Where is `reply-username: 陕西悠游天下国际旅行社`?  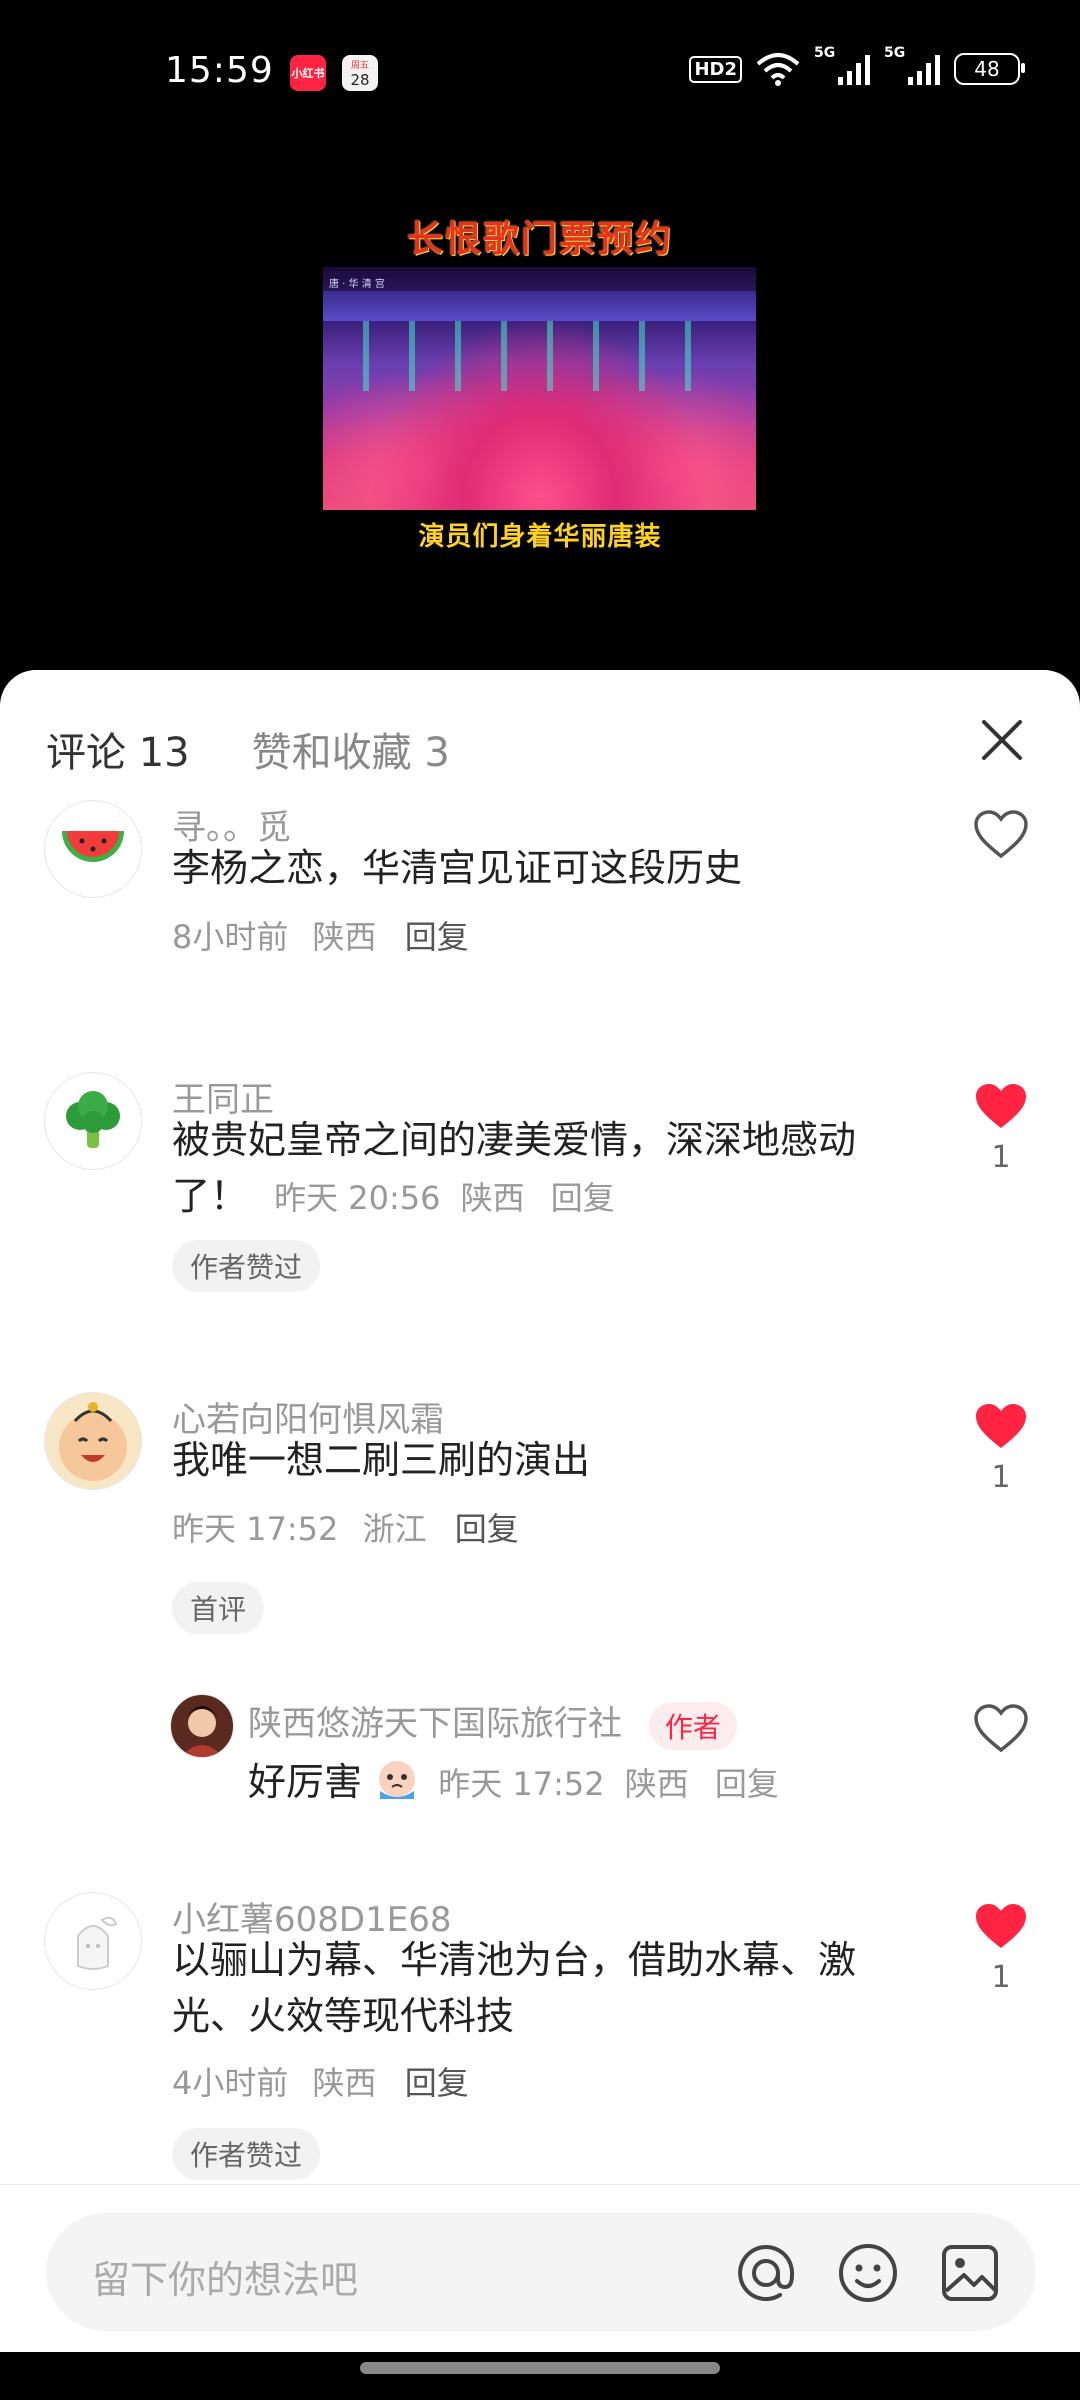 reply-username: 陕西悠游天下国际旅行社 is located at coordinates (435, 1724).